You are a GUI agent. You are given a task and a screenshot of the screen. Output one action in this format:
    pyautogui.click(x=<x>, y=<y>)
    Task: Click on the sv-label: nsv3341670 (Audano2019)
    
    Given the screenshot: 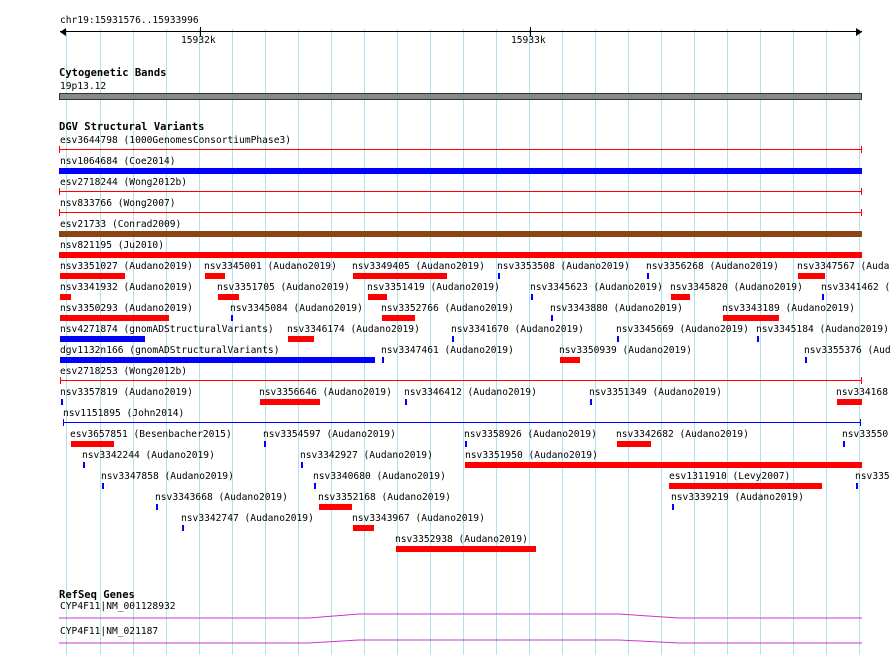 What is the action you would take?
    pyautogui.click(x=517, y=329)
    